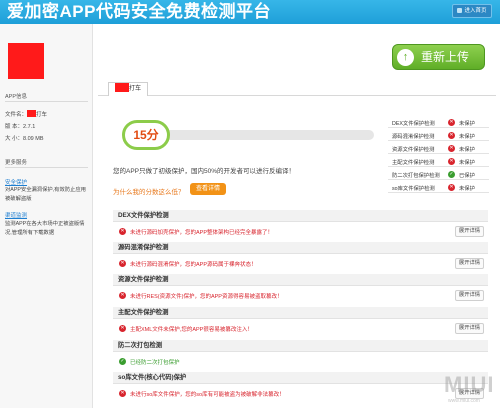 Image resolution: width=500 pixels, height=408 pixels. Describe the element at coordinates (202, 233) in the screenshot. I see `section-message: 未进行源码加壳保护，您的APP整体架构已经完全暴露了！` at that location.